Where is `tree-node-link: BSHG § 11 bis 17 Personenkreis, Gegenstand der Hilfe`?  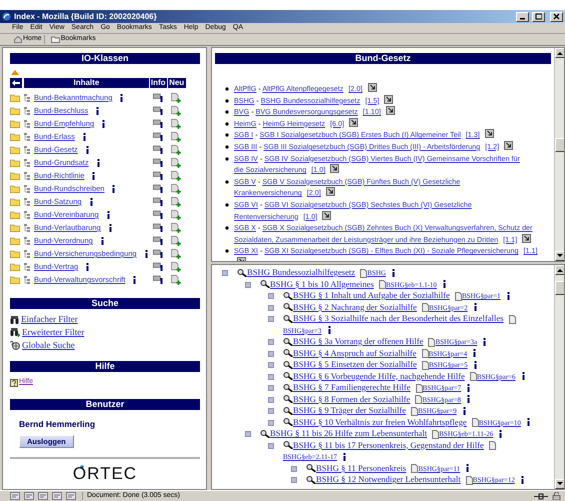 tree-node-link: BSHG § 11 bis 17 Personenkreis, Gegenstand der Hilfe is located at coordinates (388, 445).